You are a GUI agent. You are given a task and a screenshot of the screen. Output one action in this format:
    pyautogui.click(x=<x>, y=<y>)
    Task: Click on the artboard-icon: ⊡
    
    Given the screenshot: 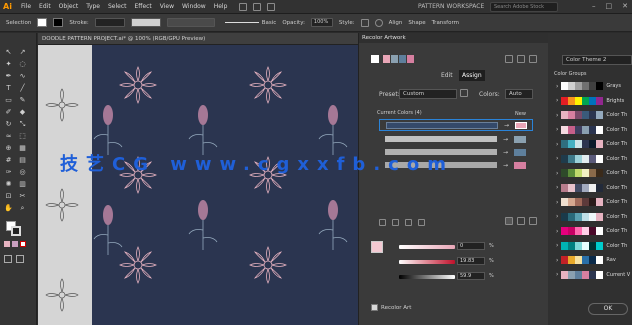 What is the action you would take?
    pyautogui.click(x=8, y=196)
    